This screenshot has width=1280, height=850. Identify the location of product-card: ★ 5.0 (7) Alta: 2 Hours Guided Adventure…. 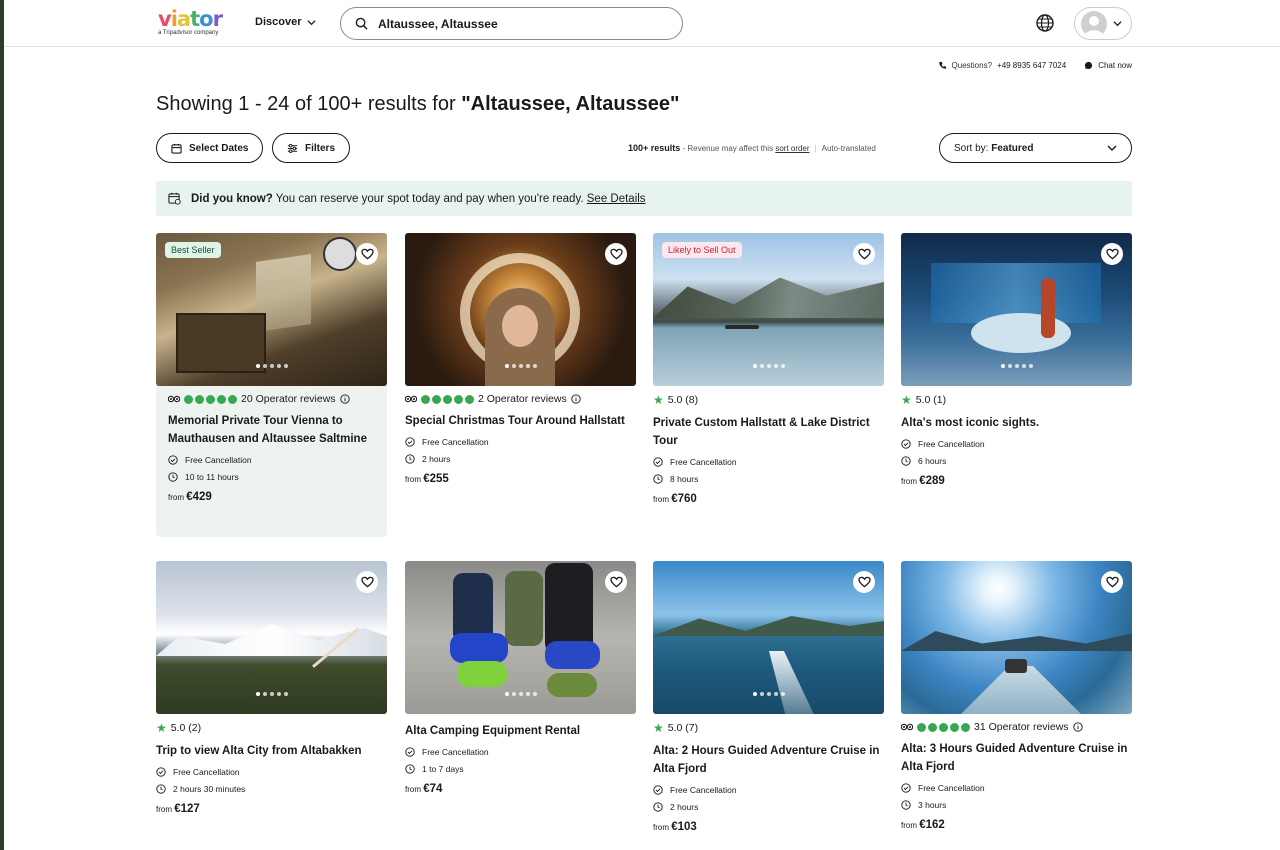
(768, 697).